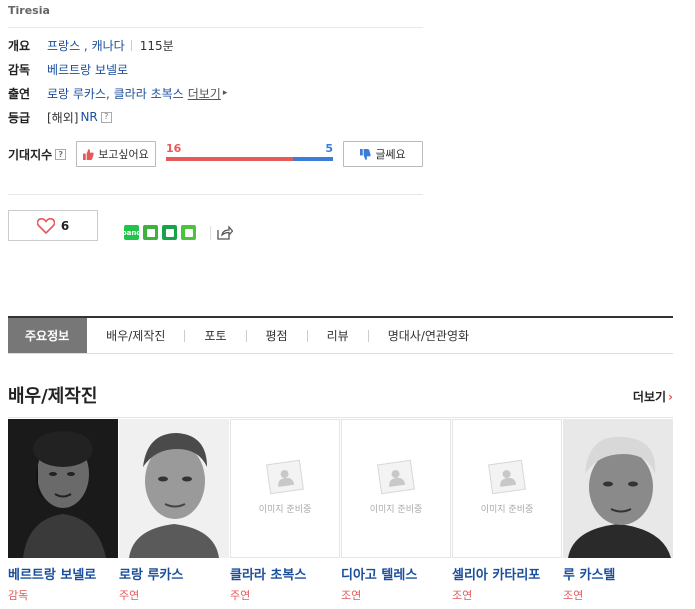 The width and height of the screenshot is (695, 609). I want to click on want-to-see-button: 보고싶어요, so click(116, 154).